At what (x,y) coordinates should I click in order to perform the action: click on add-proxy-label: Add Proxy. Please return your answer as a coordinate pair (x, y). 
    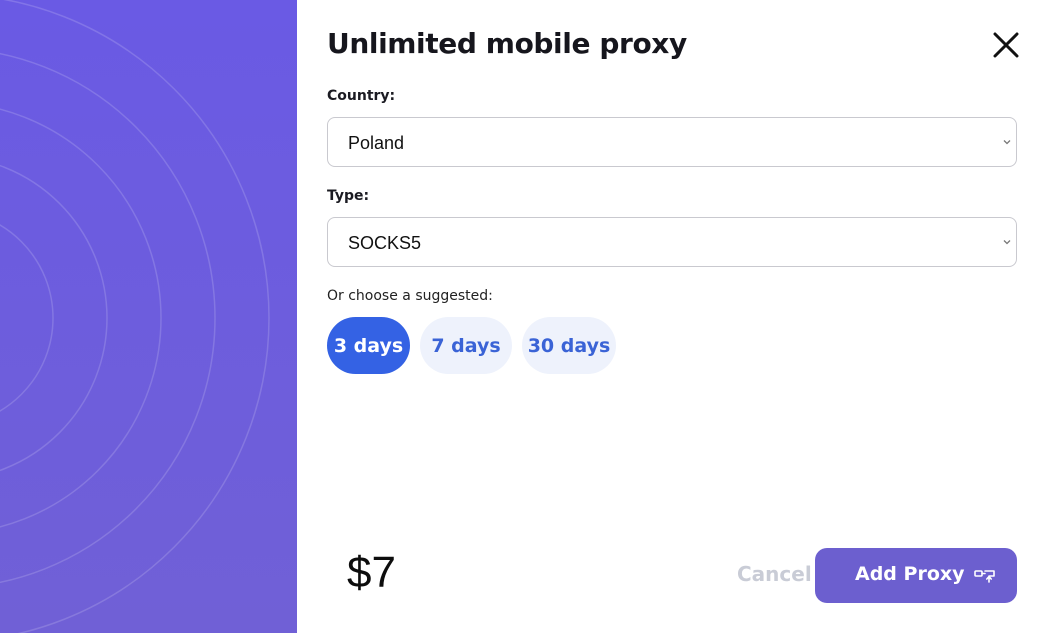
    Looking at the image, I should click on (910, 574).